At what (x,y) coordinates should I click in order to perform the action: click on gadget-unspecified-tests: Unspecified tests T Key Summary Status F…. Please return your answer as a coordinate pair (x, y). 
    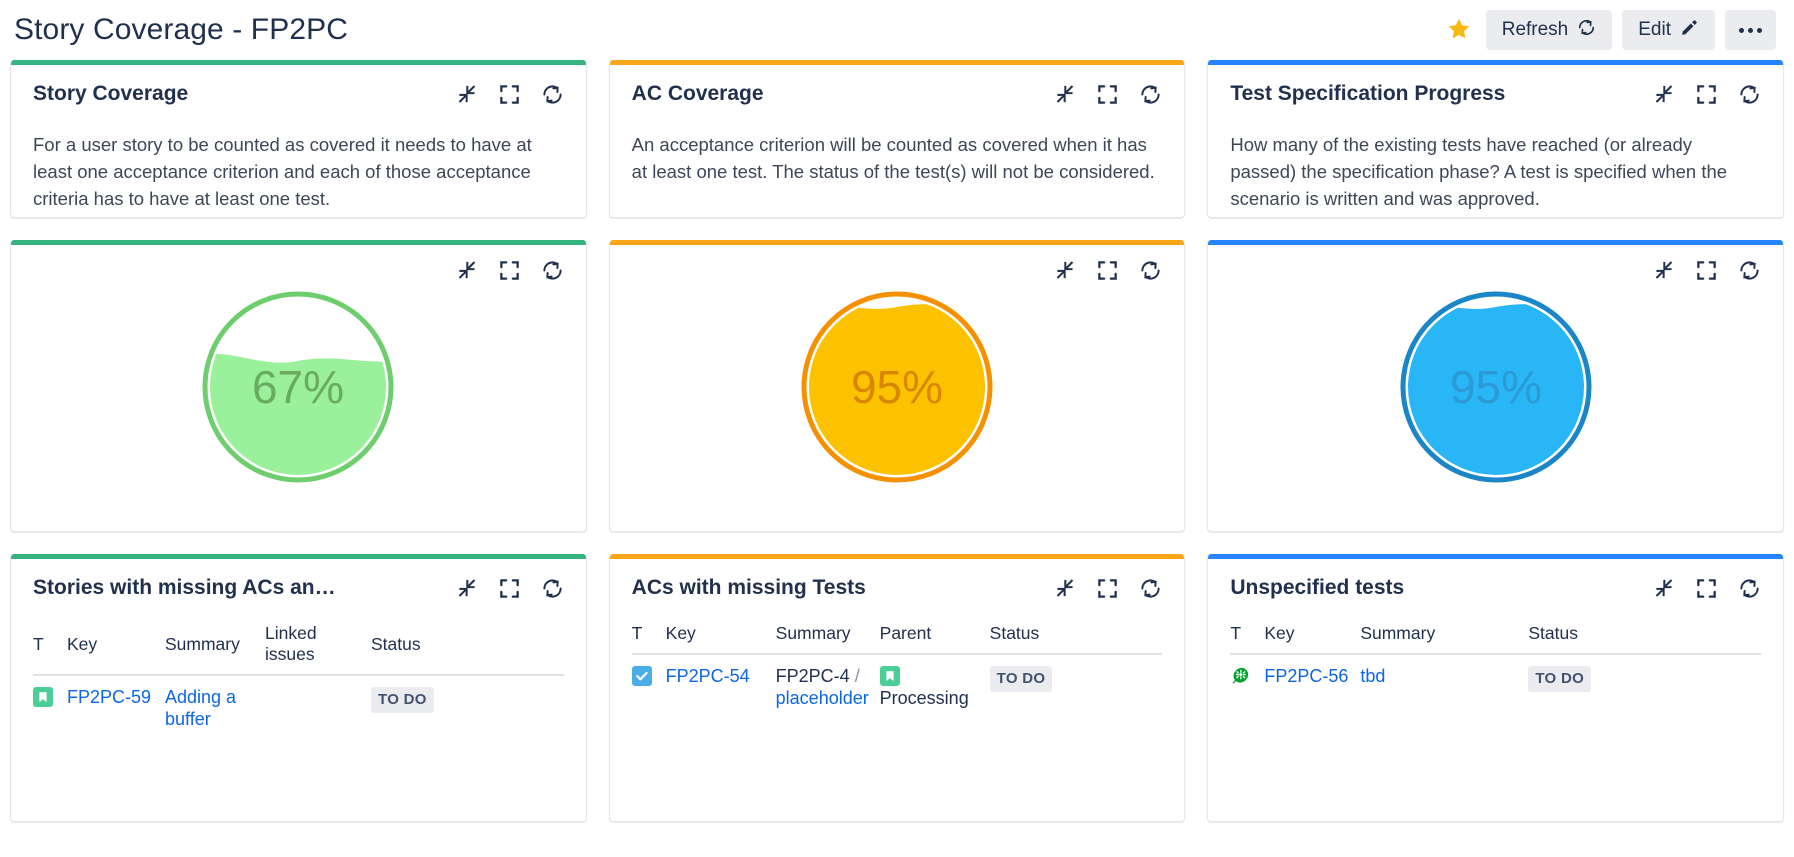
    Looking at the image, I should click on (1495, 688).